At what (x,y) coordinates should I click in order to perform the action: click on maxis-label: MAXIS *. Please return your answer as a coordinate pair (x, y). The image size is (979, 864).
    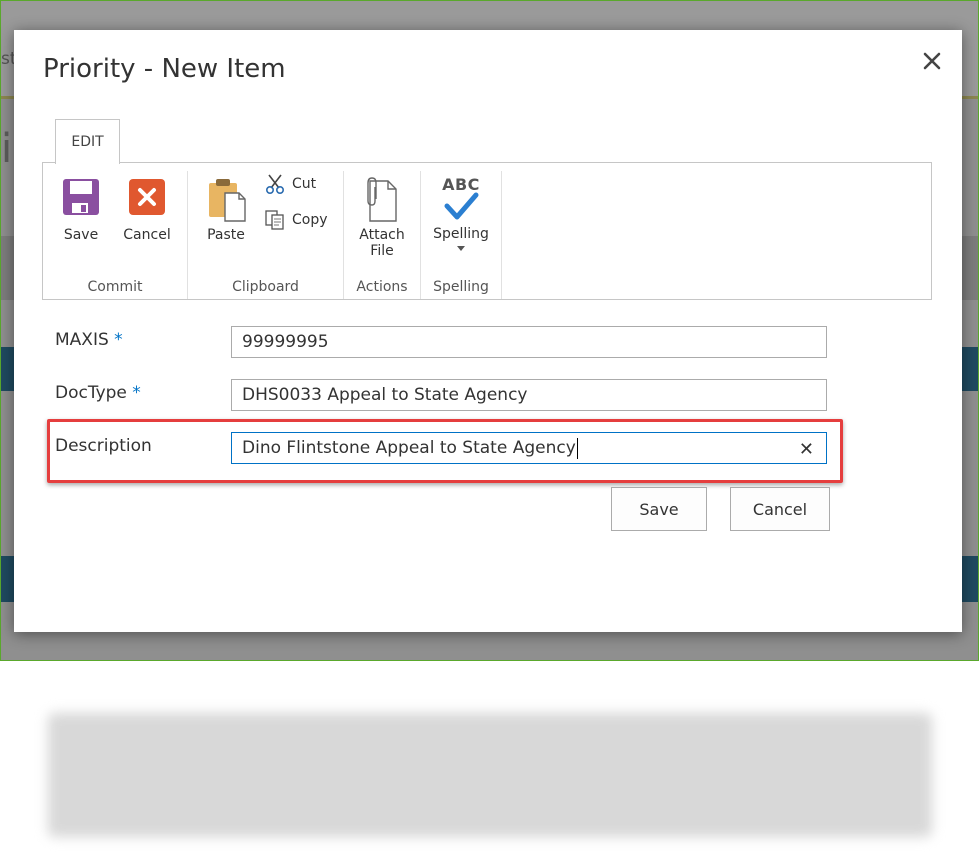
    Looking at the image, I should click on (89, 340).